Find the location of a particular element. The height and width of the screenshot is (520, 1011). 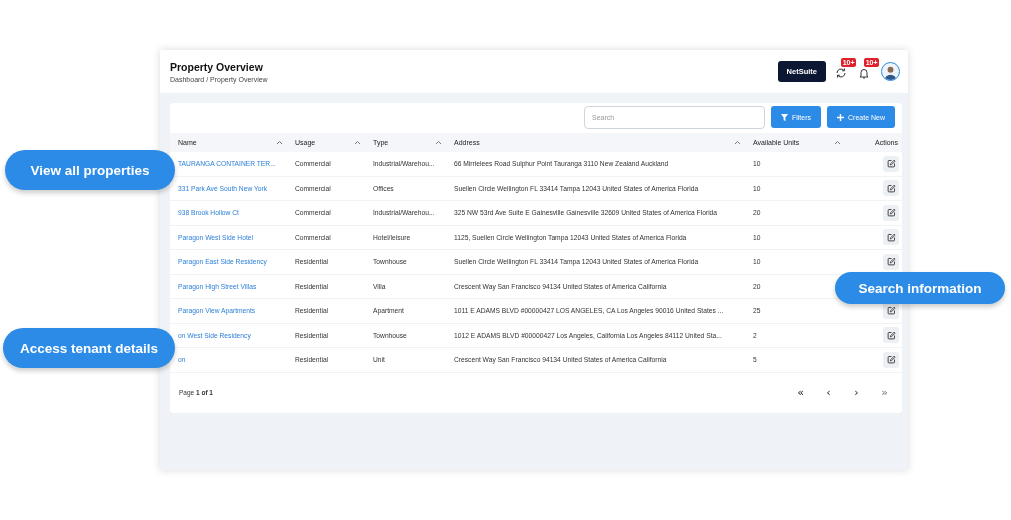

callout-label: Access tenant details is located at coordinates (89, 348).